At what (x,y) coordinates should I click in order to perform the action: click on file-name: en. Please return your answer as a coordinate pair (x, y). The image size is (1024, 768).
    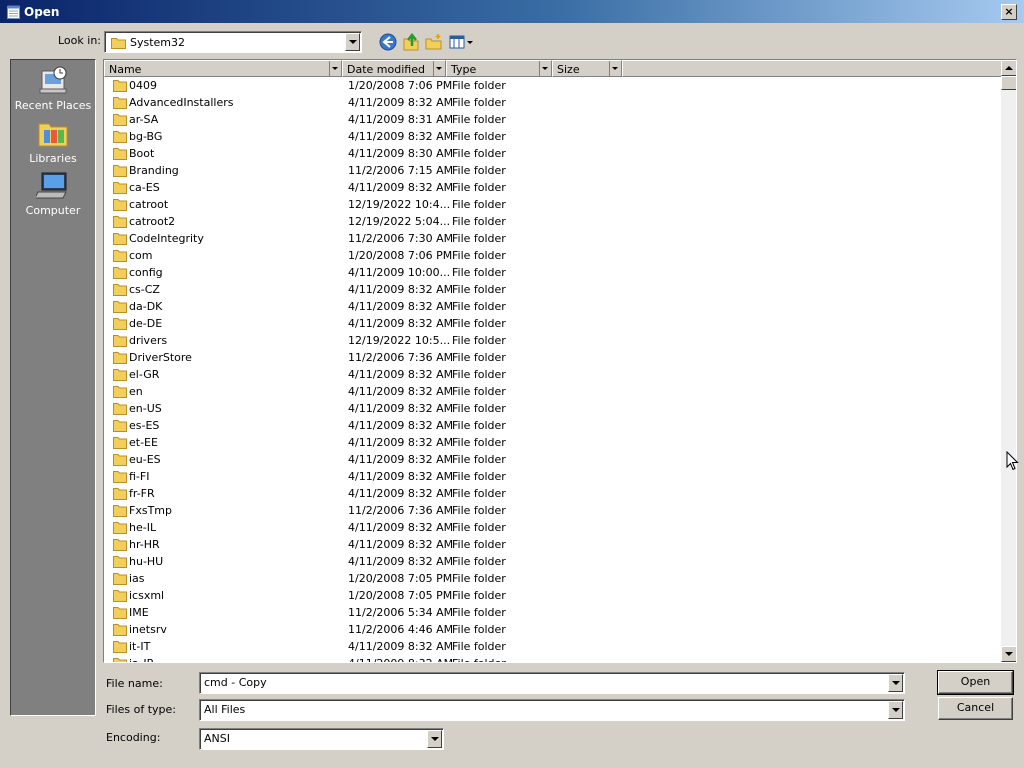
    Looking at the image, I should click on (136, 391).